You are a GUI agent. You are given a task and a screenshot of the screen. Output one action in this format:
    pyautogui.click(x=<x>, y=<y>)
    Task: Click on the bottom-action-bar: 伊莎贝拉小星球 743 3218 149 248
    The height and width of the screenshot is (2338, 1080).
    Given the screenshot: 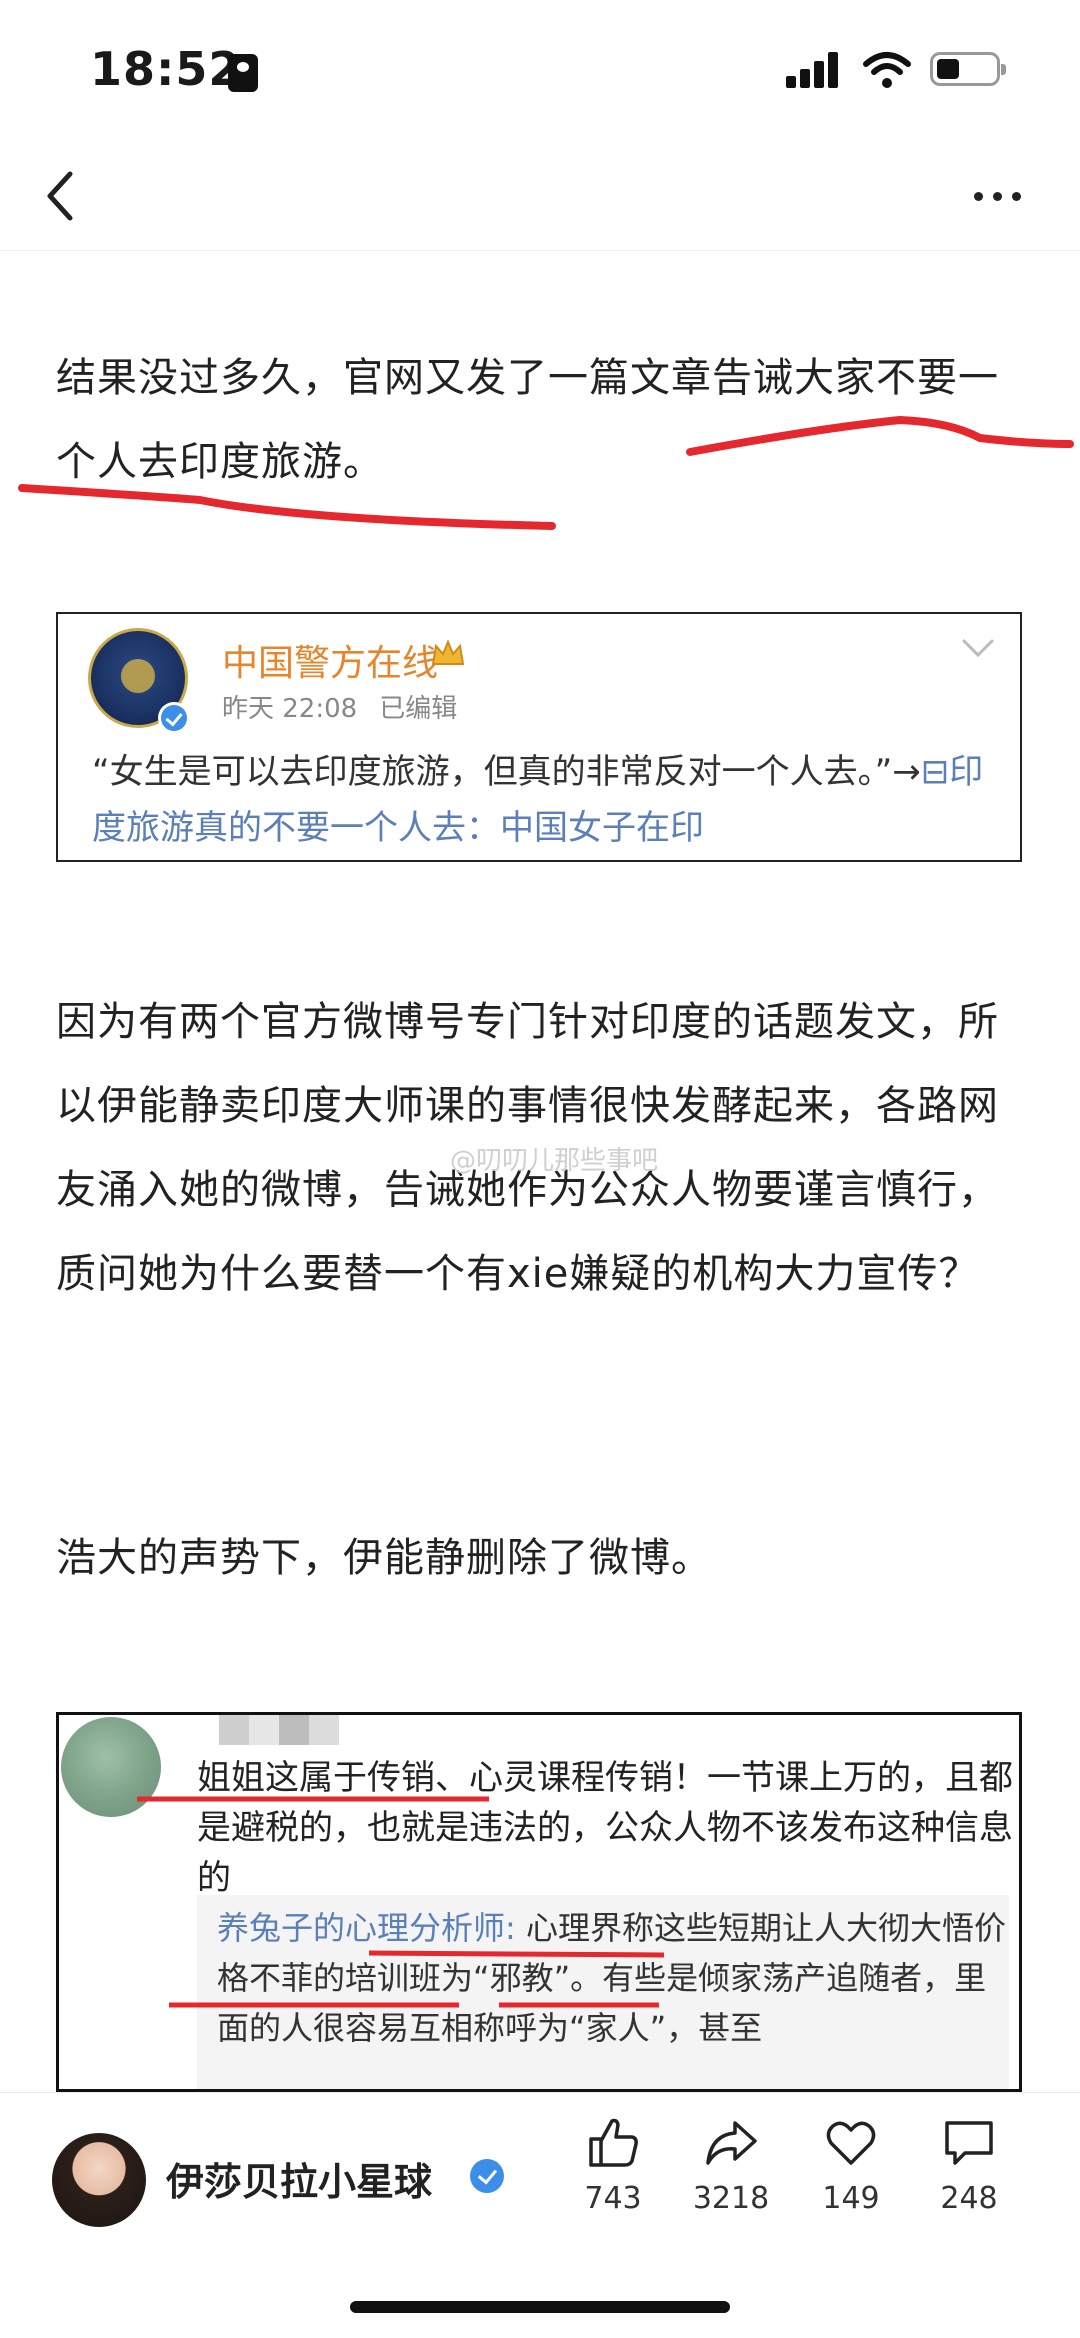 What is the action you would take?
    pyautogui.click(x=540, y=2215)
    